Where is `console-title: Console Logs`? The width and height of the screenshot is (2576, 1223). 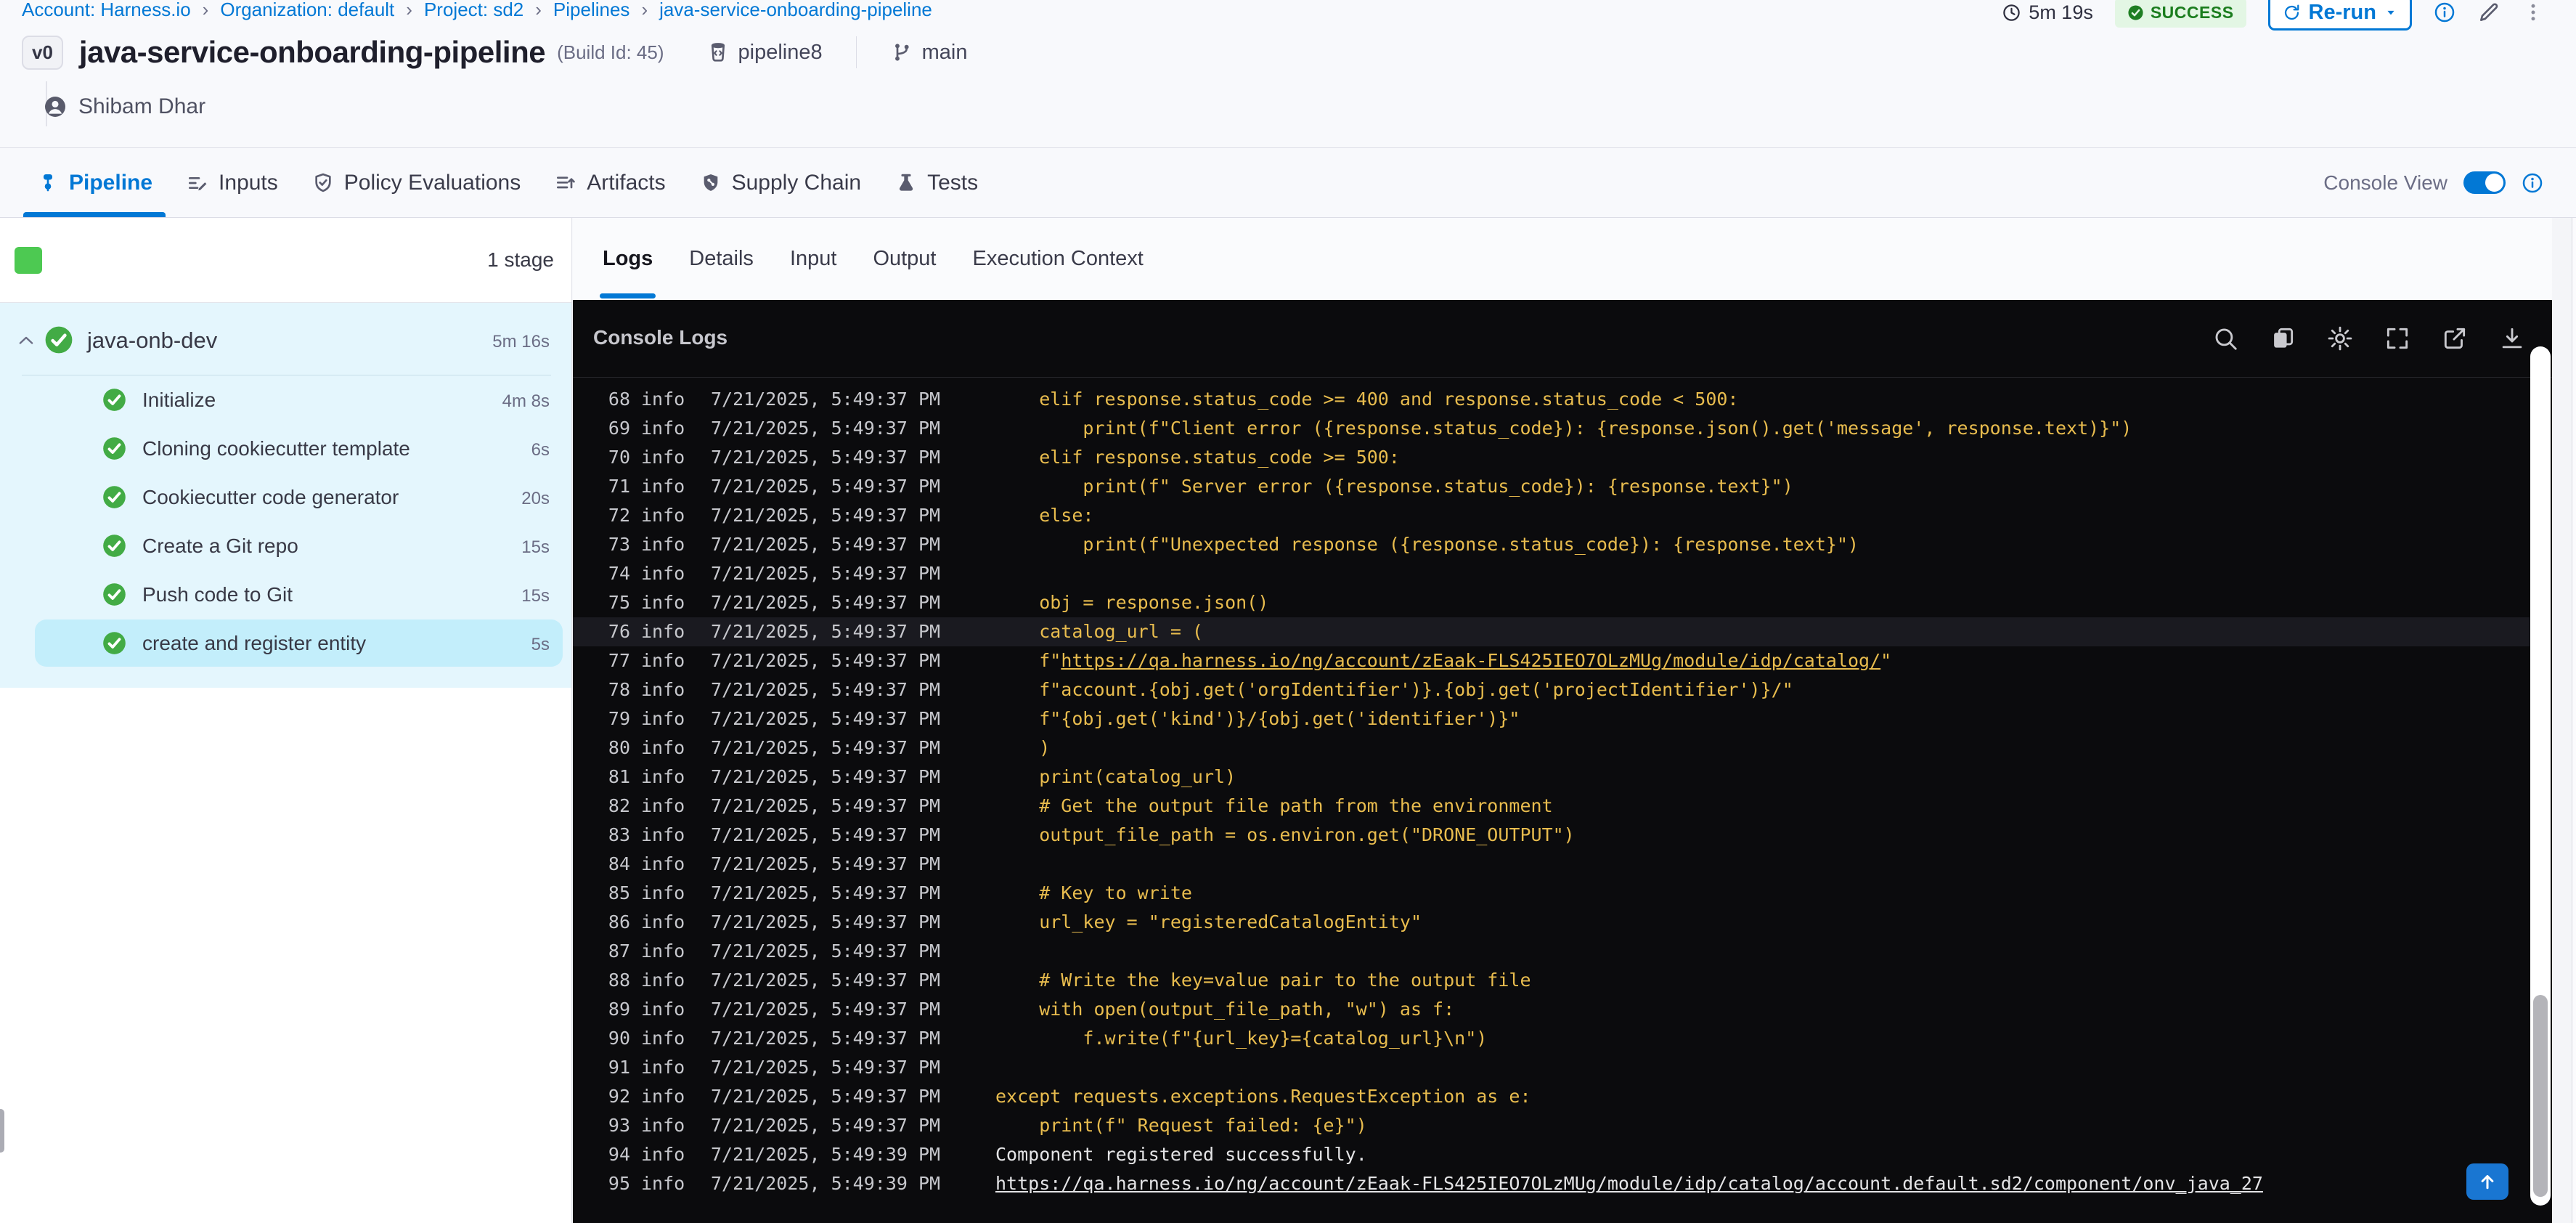 console-title: Console Logs is located at coordinates (660, 337).